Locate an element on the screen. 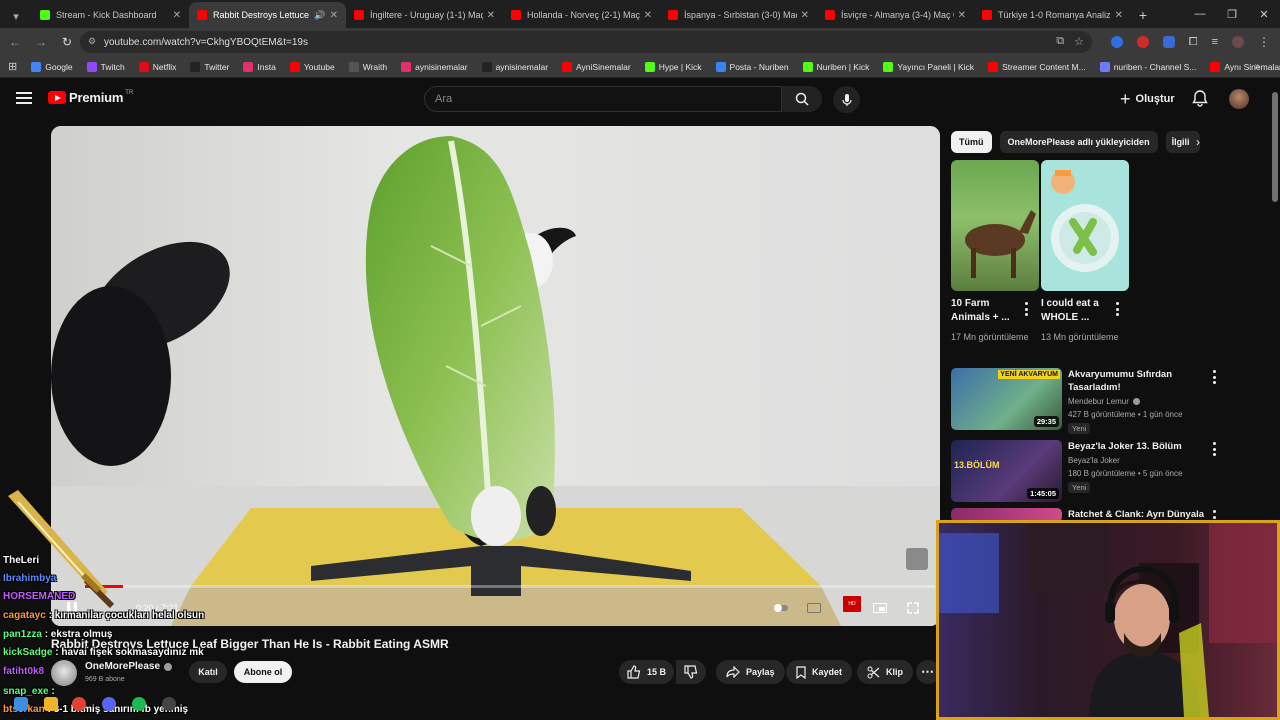 Image resolution: width=1280 pixels, height=720 pixels. browser-tab: Türkiye 1-0 Romanya Analizi - ✕ is located at coordinates (1052, 15).